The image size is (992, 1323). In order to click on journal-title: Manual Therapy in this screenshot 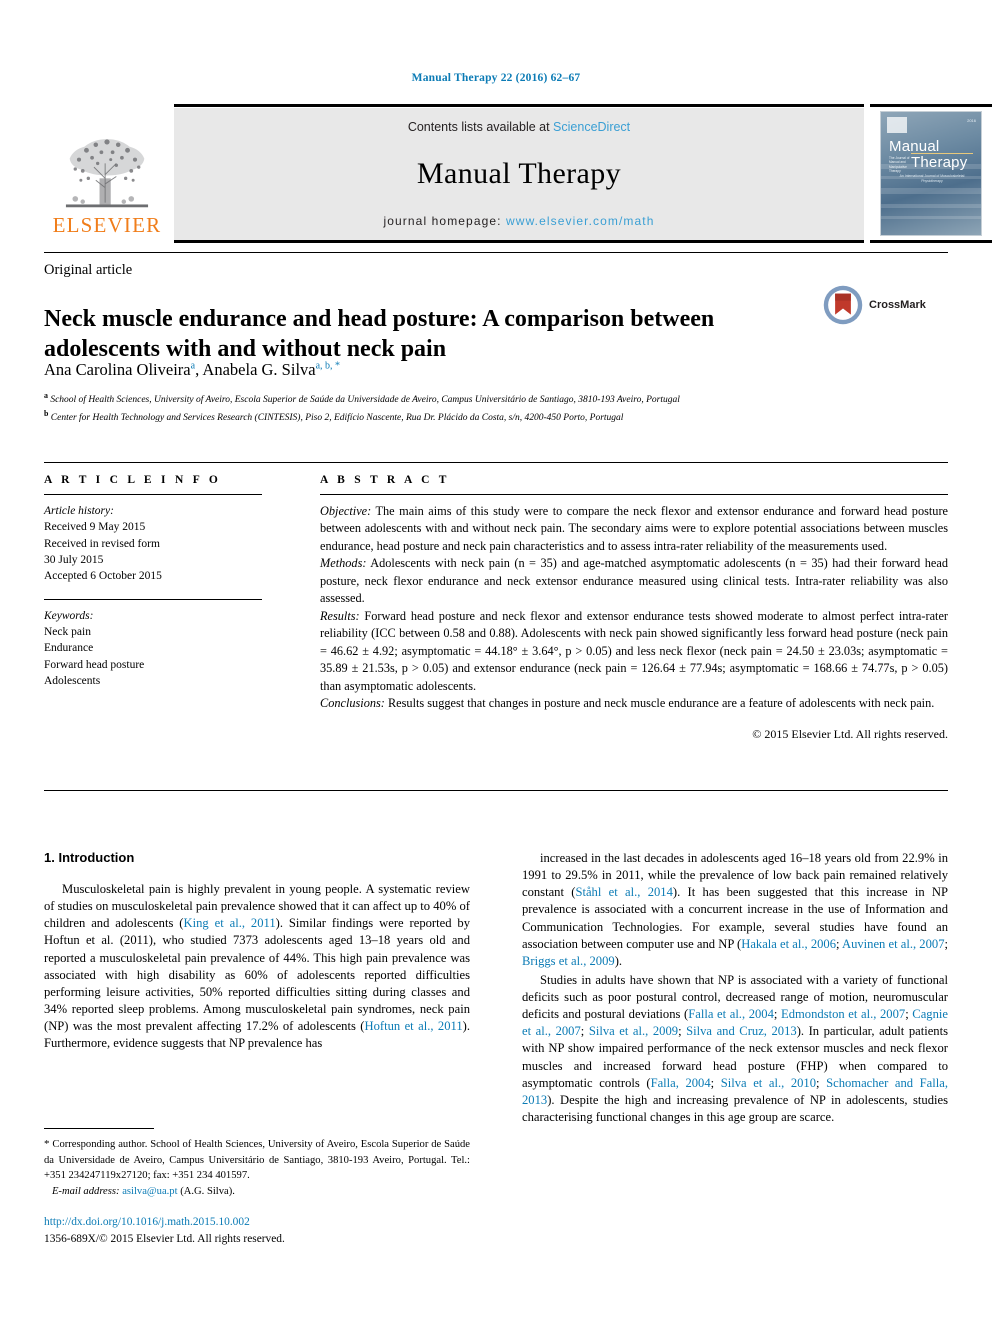, I will do `click(519, 173)`.